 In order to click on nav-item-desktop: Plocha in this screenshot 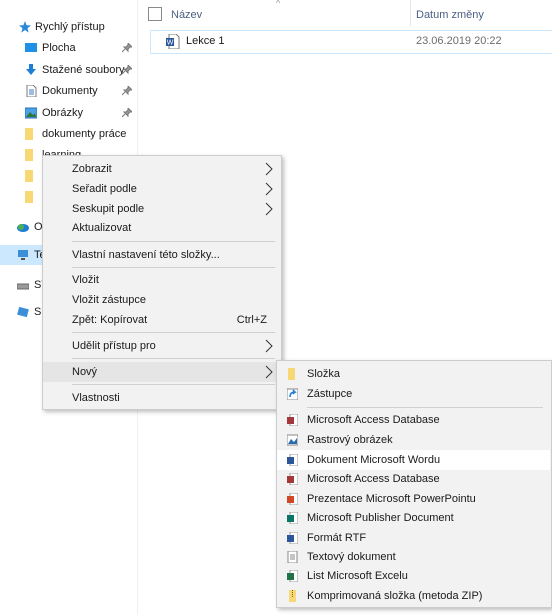, I will do `click(68, 48)`.